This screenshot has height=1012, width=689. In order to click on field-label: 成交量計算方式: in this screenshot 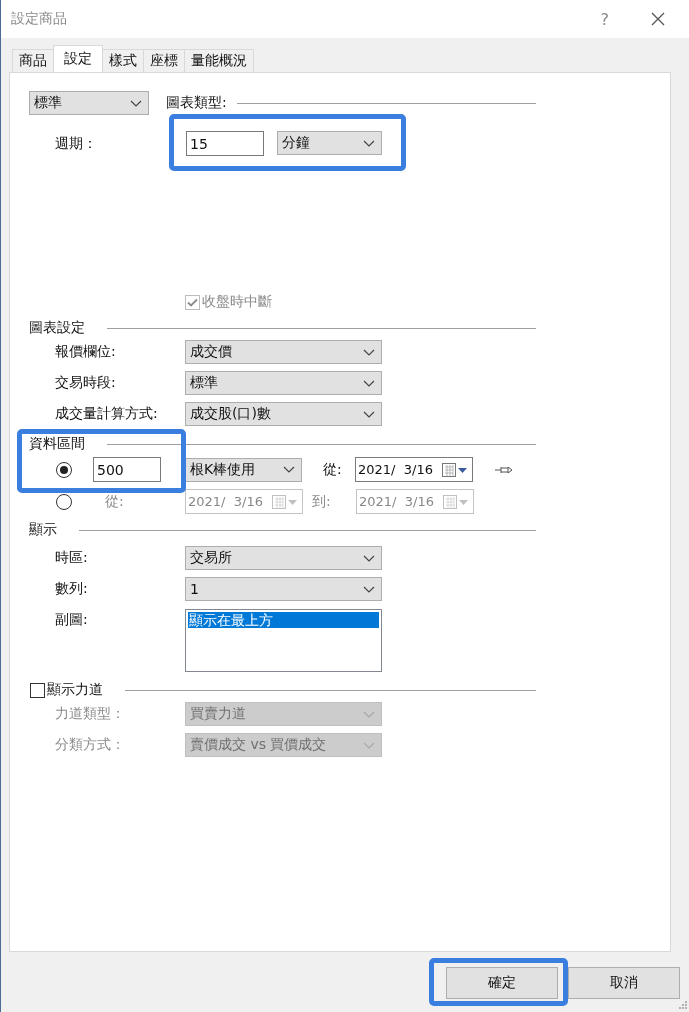, I will do `click(106, 414)`.